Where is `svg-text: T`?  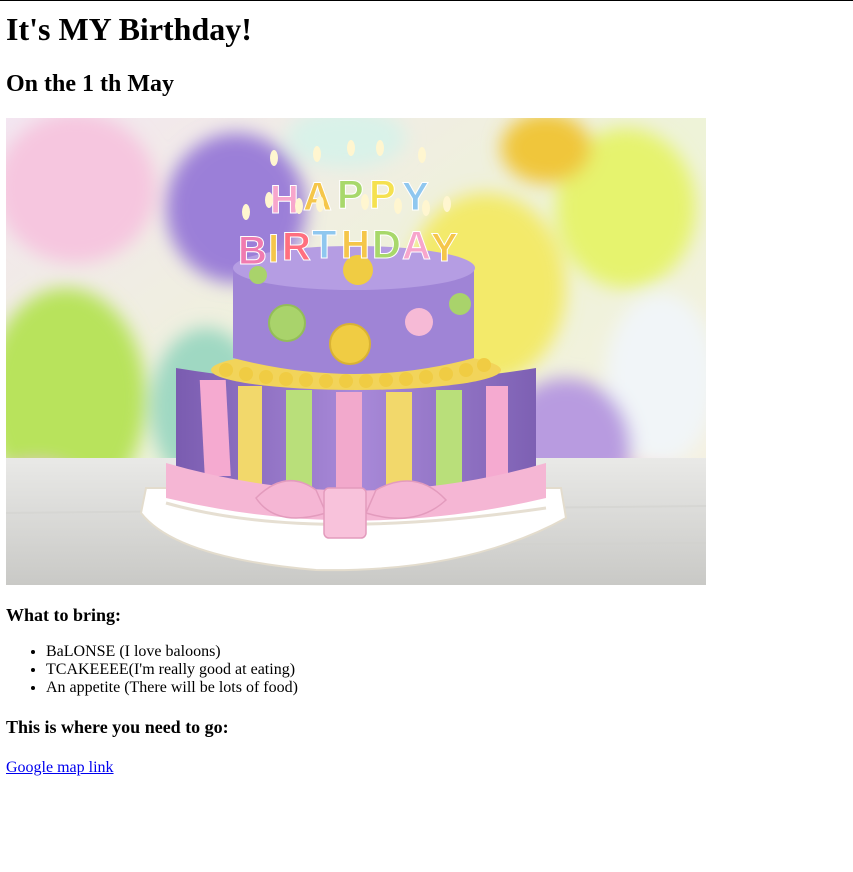 svg-text: T is located at coordinates (324, 245).